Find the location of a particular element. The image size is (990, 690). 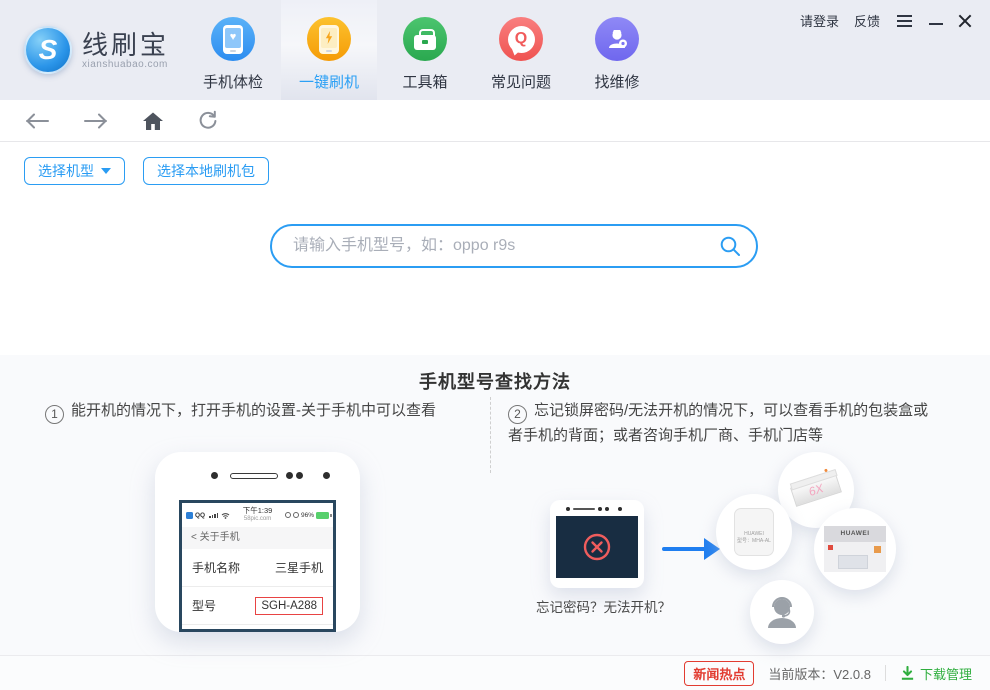

signal-bars-icon is located at coordinates (214, 515).